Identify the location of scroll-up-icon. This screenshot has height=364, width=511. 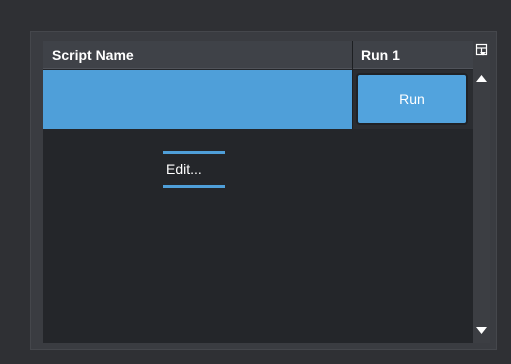
(481, 78).